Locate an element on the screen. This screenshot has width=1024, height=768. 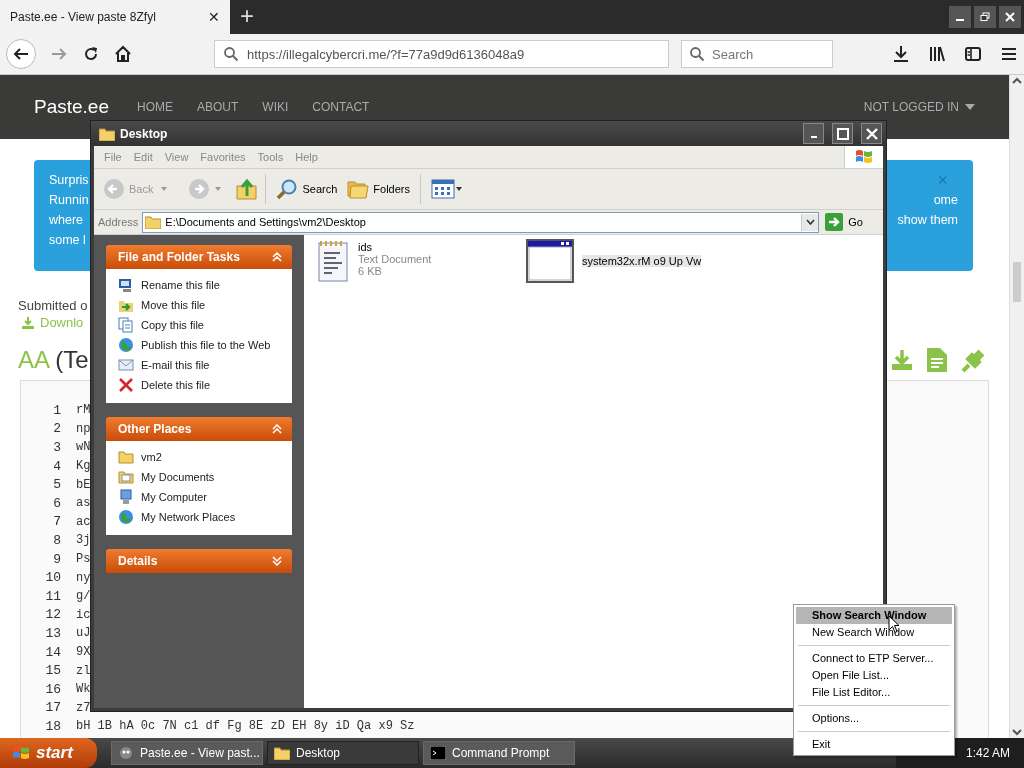
sidebar-icon is located at coordinates (973, 54).